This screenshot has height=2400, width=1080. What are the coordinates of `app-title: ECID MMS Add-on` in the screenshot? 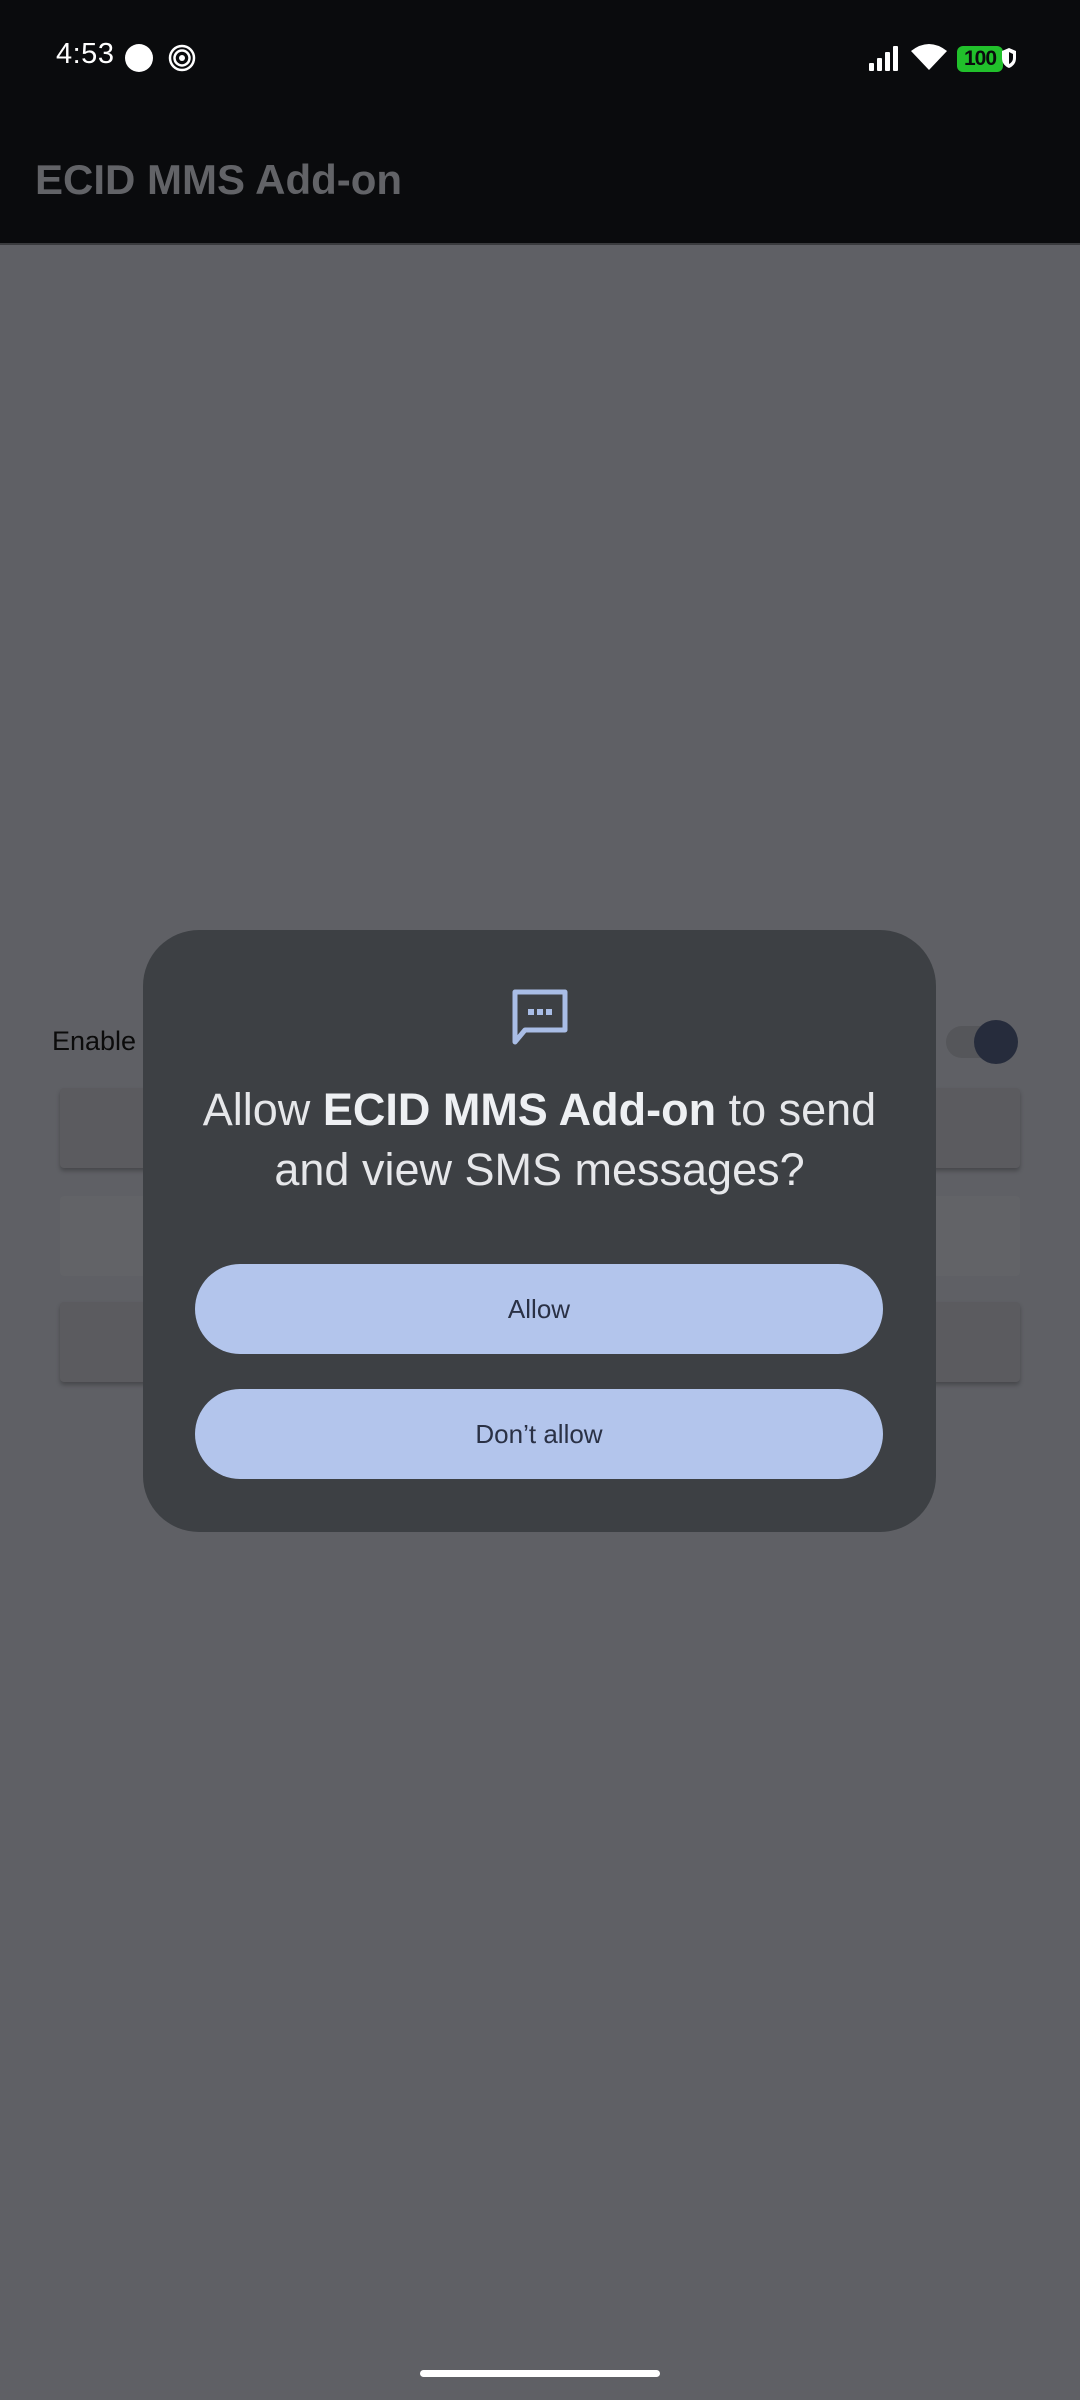 It's located at (219, 179).